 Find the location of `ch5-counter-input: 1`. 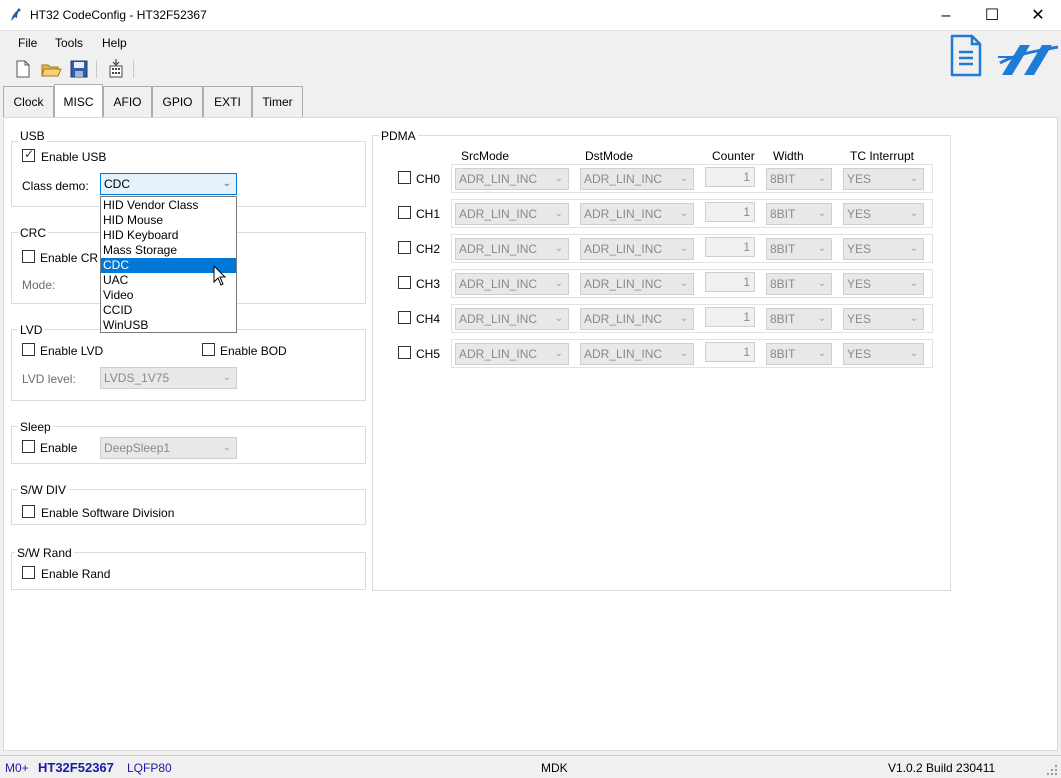

ch5-counter-input: 1 is located at coordinates (730, 352).